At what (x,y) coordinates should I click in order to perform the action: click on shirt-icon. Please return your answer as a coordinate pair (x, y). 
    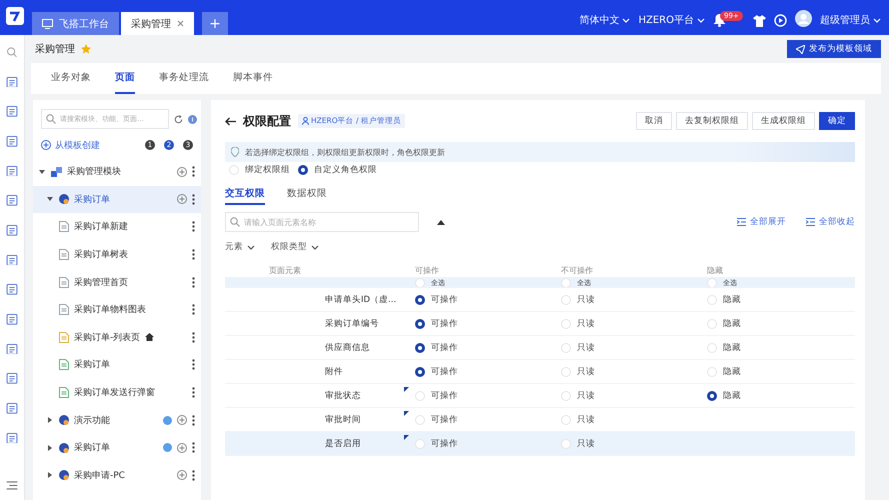
    Looking at the image, I should click on (759, 21).